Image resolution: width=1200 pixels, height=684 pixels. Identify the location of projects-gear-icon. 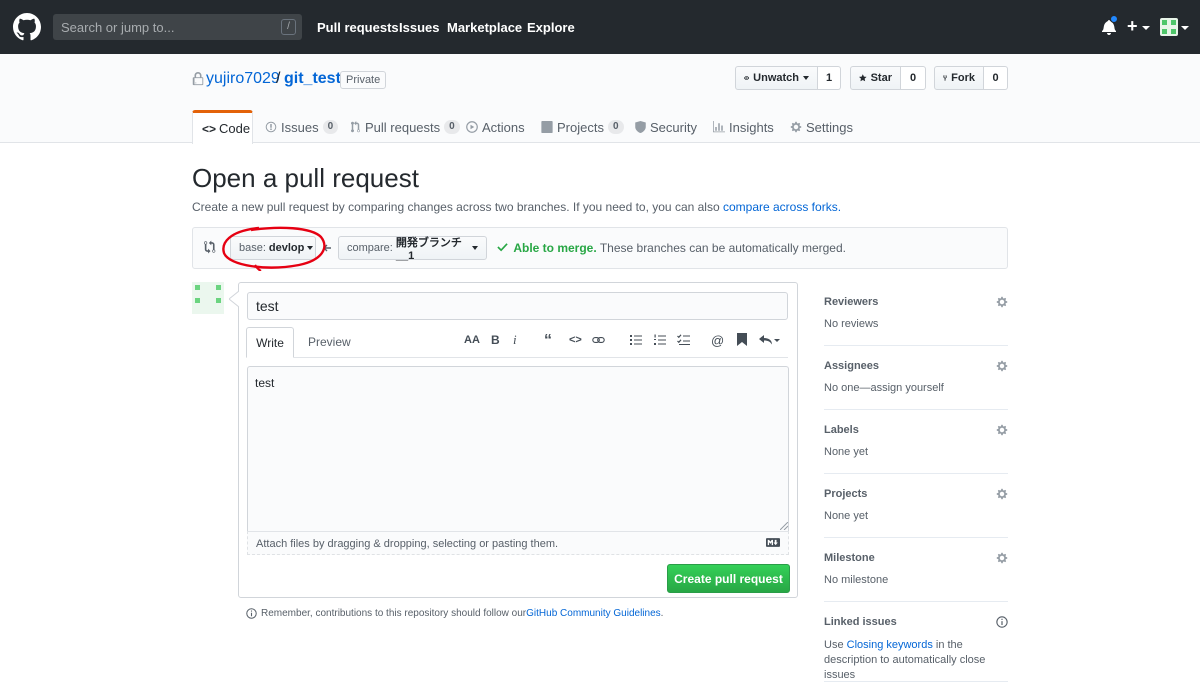
(1002, 494).